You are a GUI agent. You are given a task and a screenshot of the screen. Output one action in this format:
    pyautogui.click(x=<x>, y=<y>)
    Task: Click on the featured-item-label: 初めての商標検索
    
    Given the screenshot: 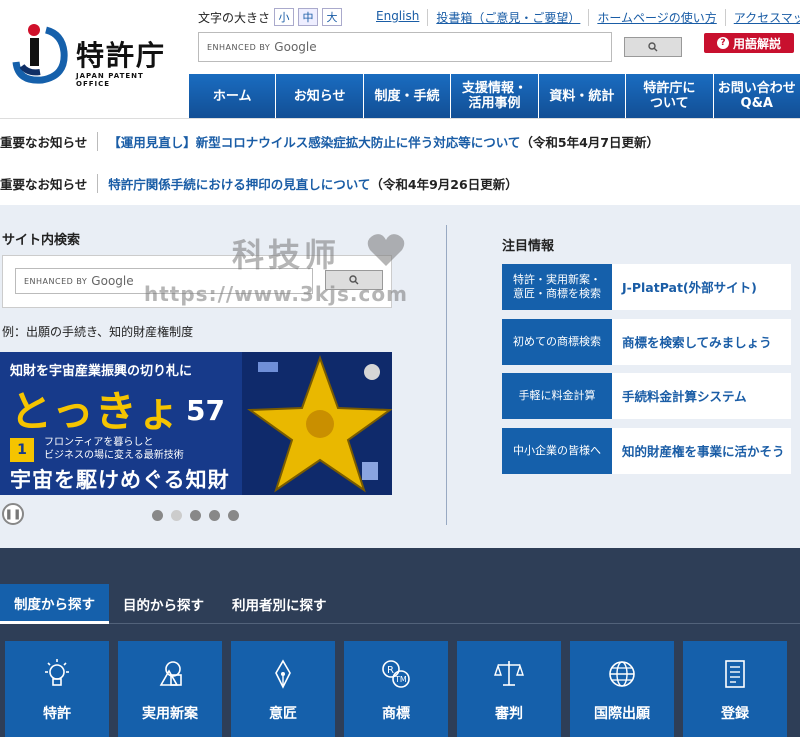 What is the action you would take?
    pyautogui.click(x=557, y=342)
    